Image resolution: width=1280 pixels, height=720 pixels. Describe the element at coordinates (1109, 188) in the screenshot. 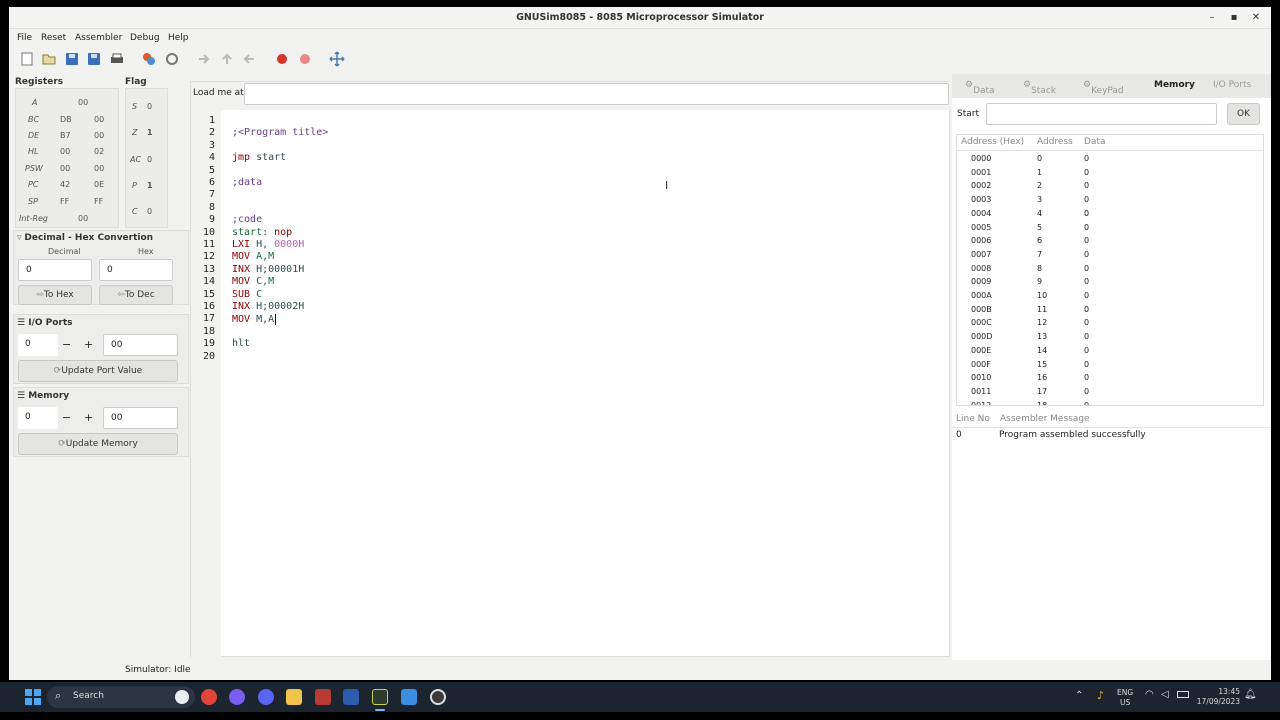

I see `table-row: 0002 2 0` at that location.